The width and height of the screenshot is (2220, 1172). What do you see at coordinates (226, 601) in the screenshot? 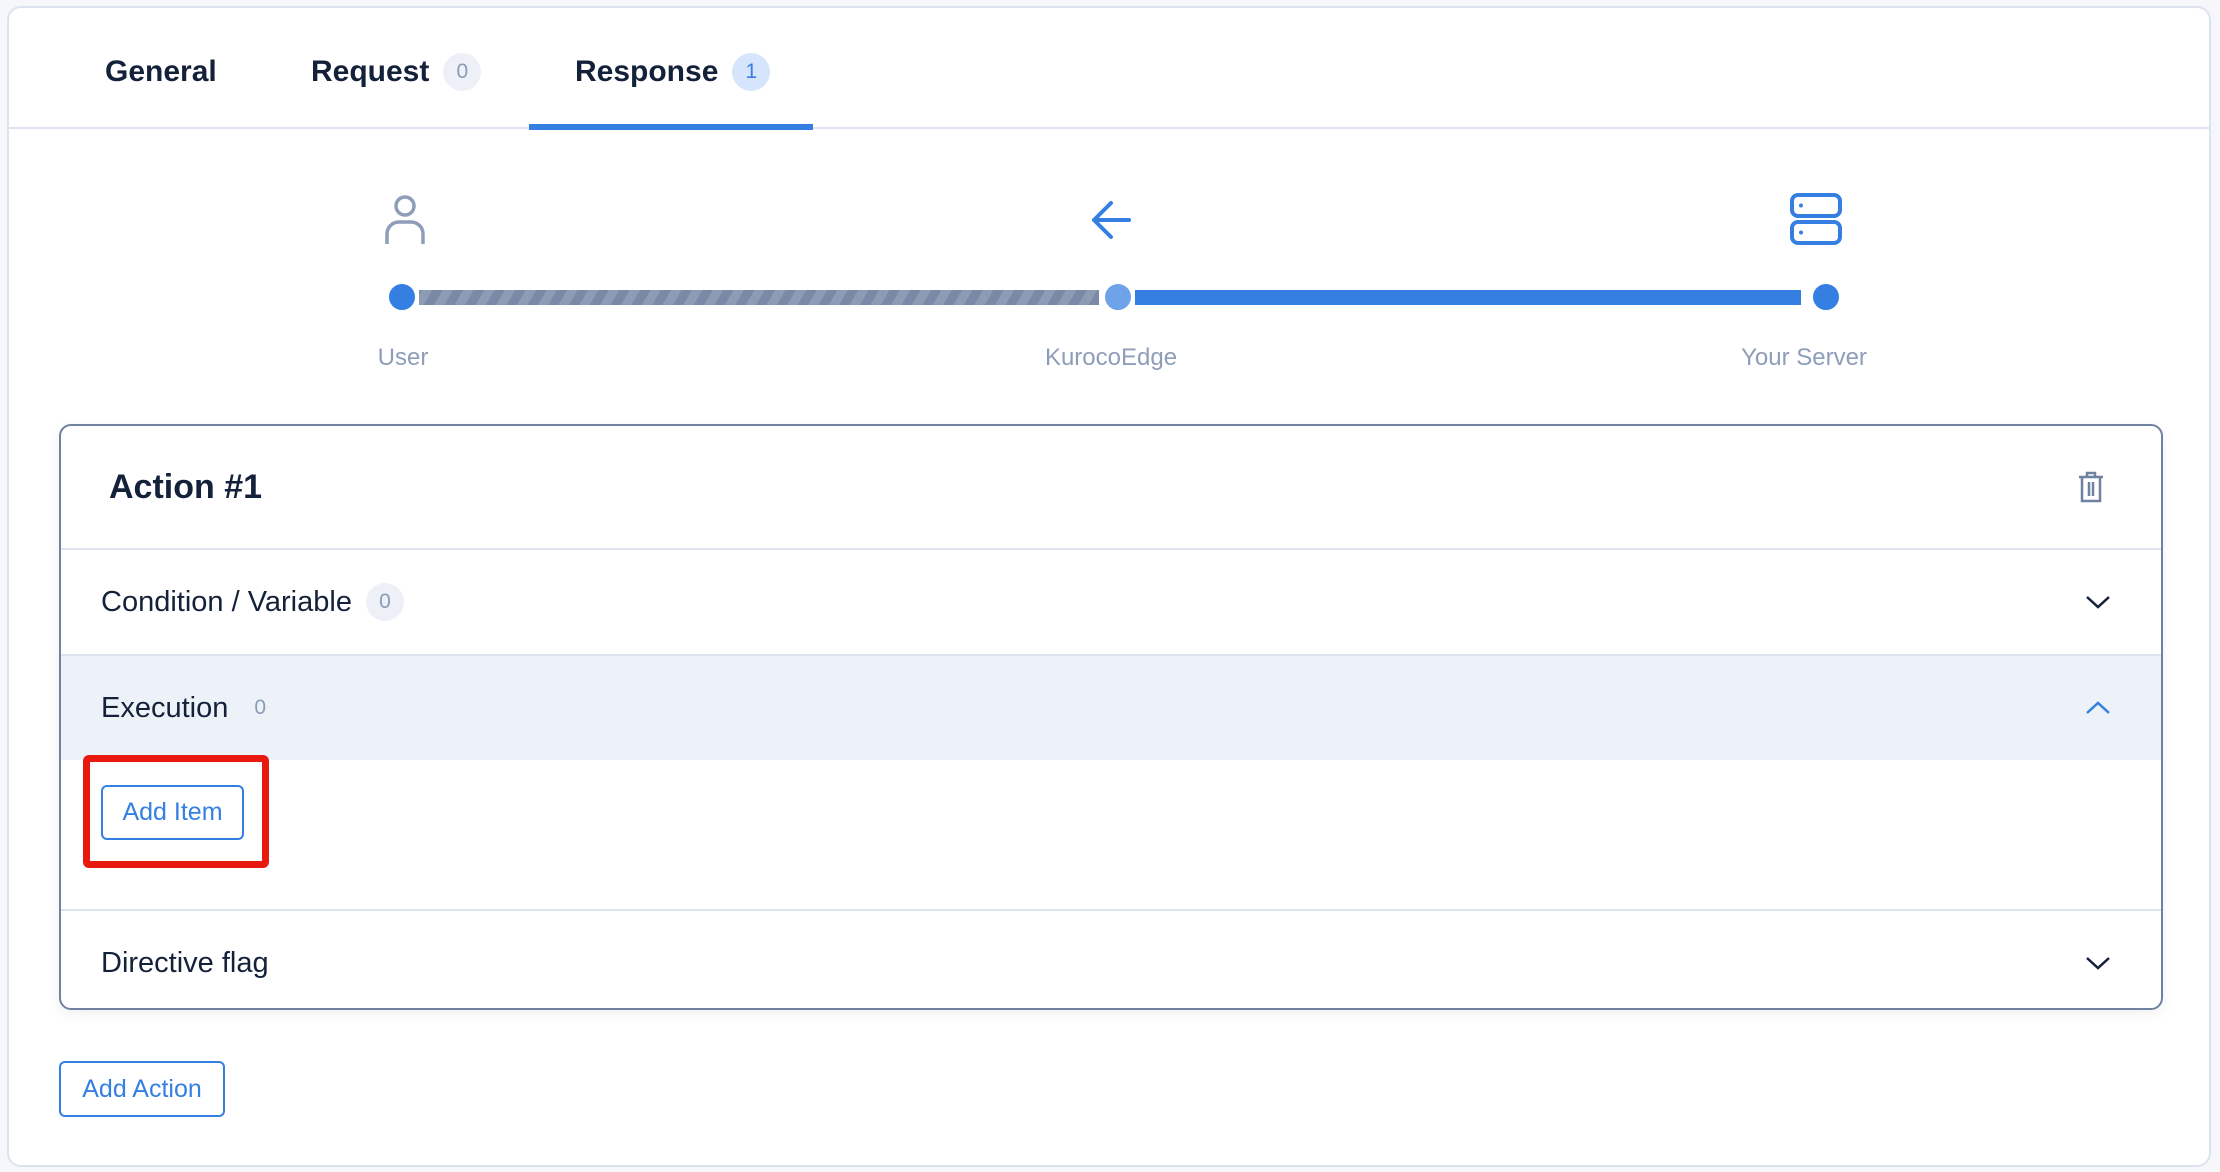
I see `section-label: Condition / Variable` at bounding box center [226, 601].